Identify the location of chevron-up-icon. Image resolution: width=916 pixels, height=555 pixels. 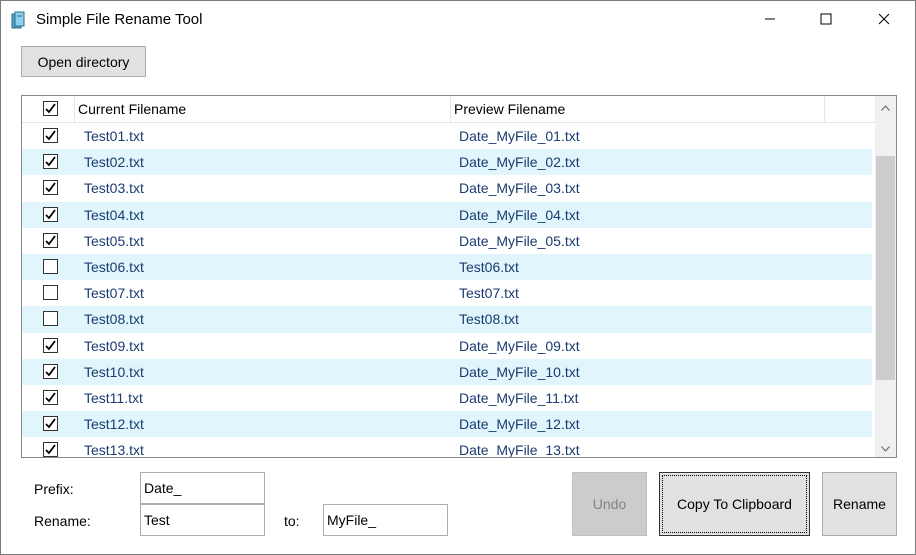
(885, 106).